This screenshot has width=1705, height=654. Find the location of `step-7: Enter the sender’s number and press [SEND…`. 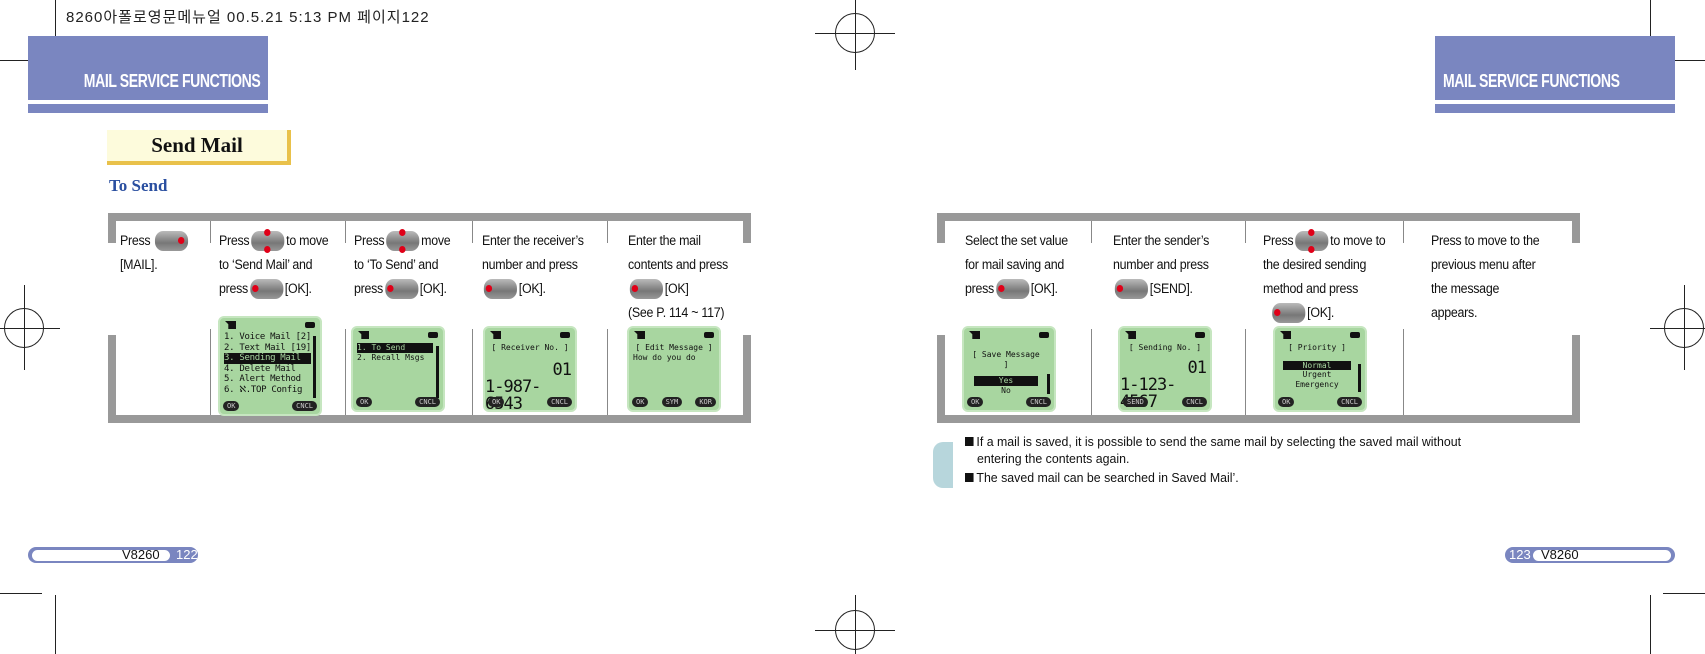

step-7: Enter the sender’s number and press [SEND… is located at coordinates (1161, 265).